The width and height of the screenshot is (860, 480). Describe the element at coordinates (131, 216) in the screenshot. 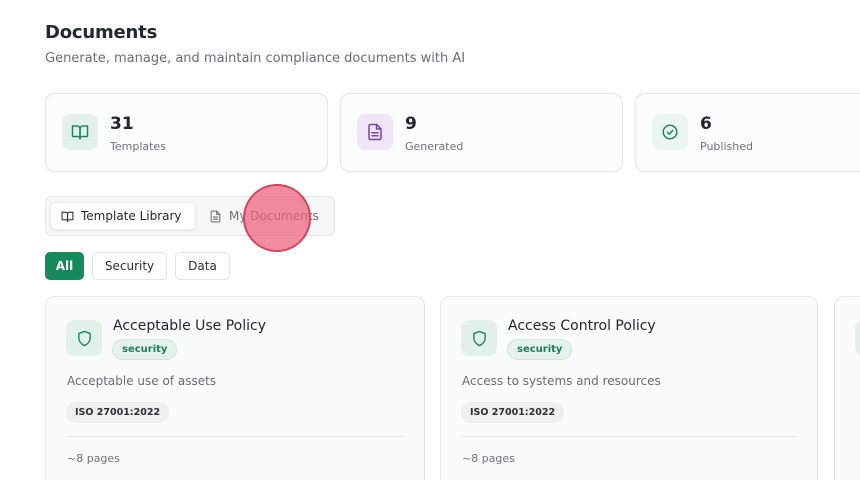

I see `tab-label: Template Library` at that location.